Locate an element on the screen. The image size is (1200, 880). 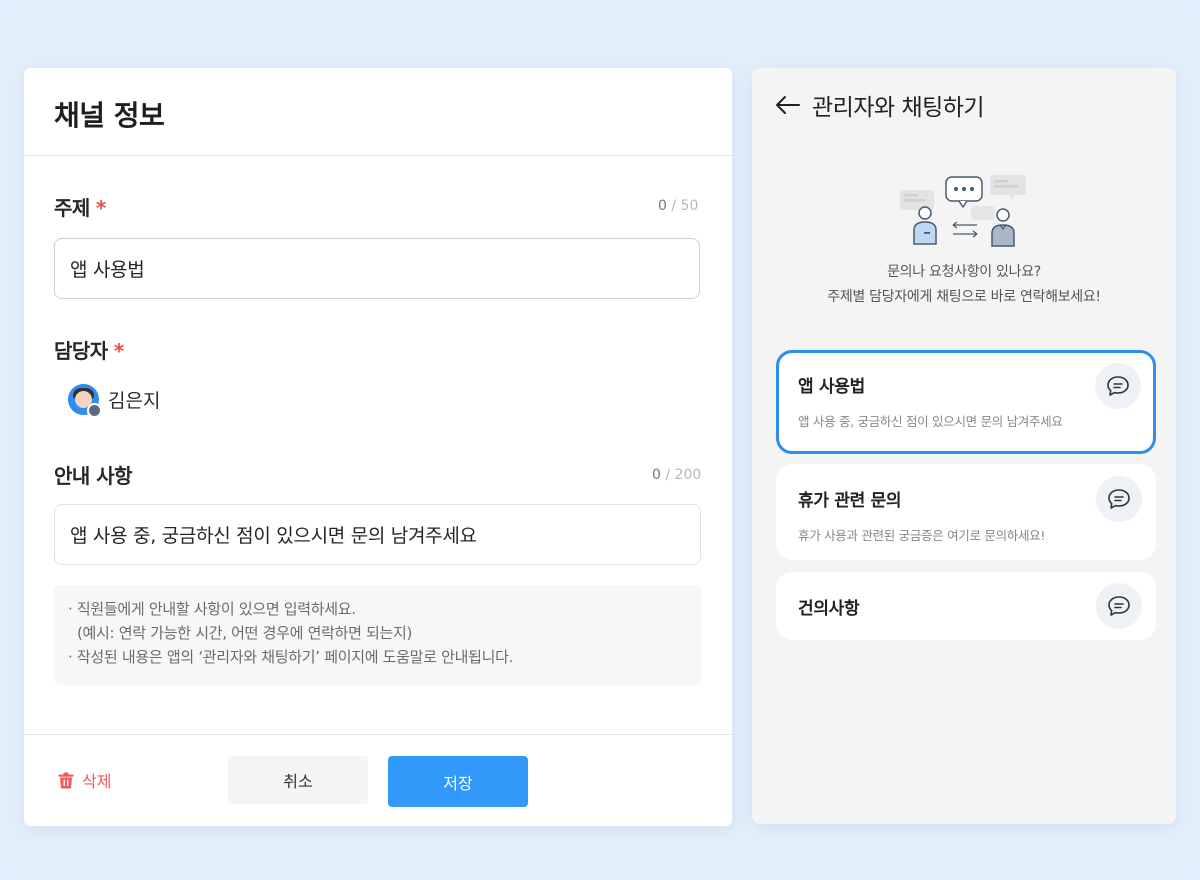
subject-input-value: 앱 사용법 is located at coordinates (107, 270).